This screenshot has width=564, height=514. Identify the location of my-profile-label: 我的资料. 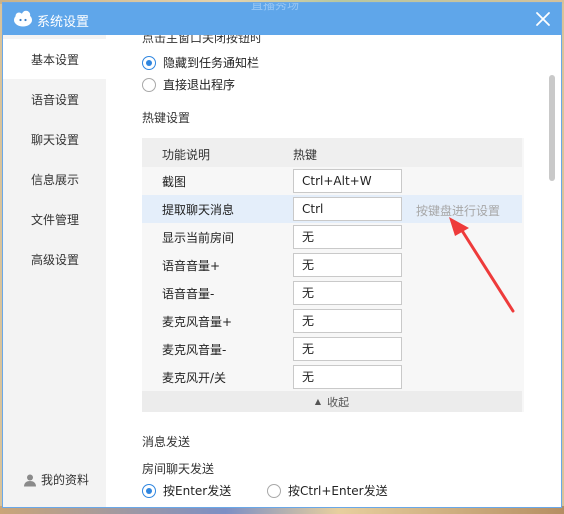
(65, 480).